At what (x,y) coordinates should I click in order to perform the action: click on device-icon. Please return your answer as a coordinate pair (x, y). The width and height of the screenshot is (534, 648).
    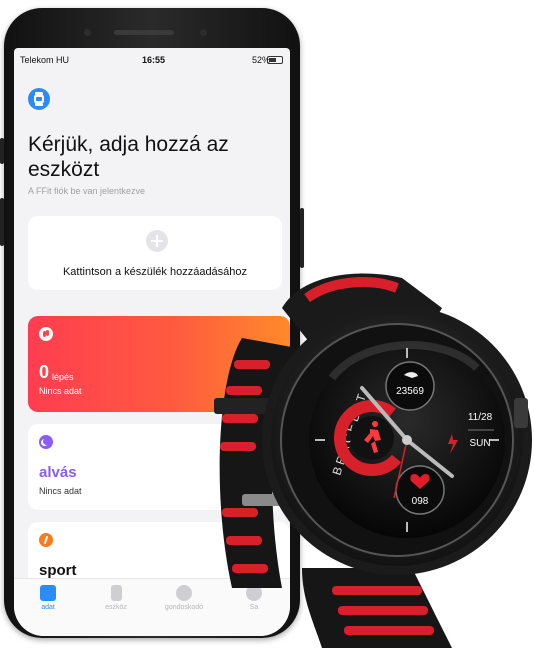
    Looking at the image, I should click on (116, 593).